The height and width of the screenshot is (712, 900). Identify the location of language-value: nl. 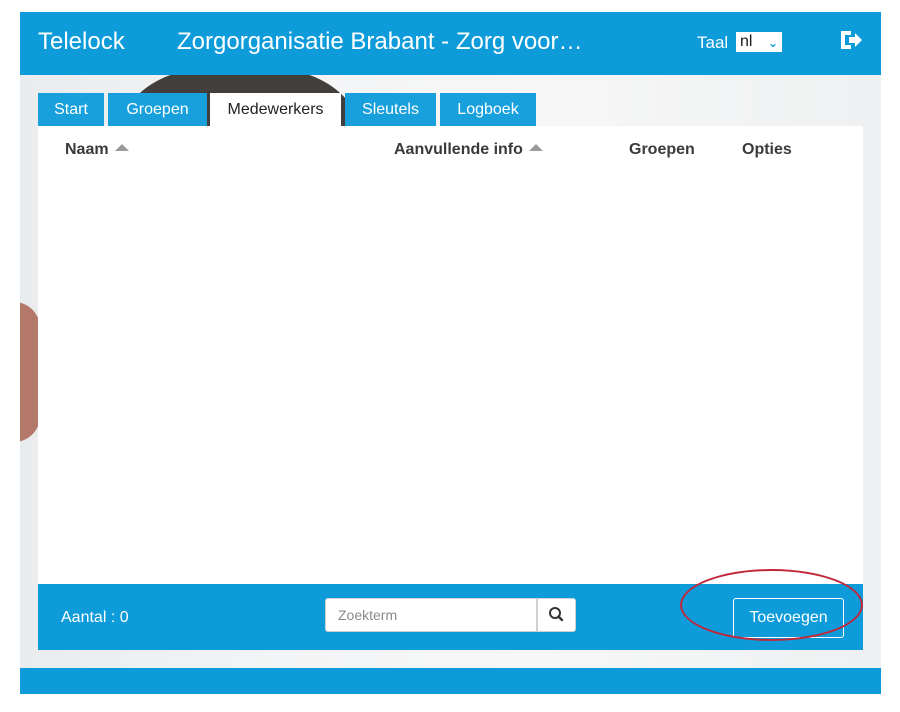
(746, 41).